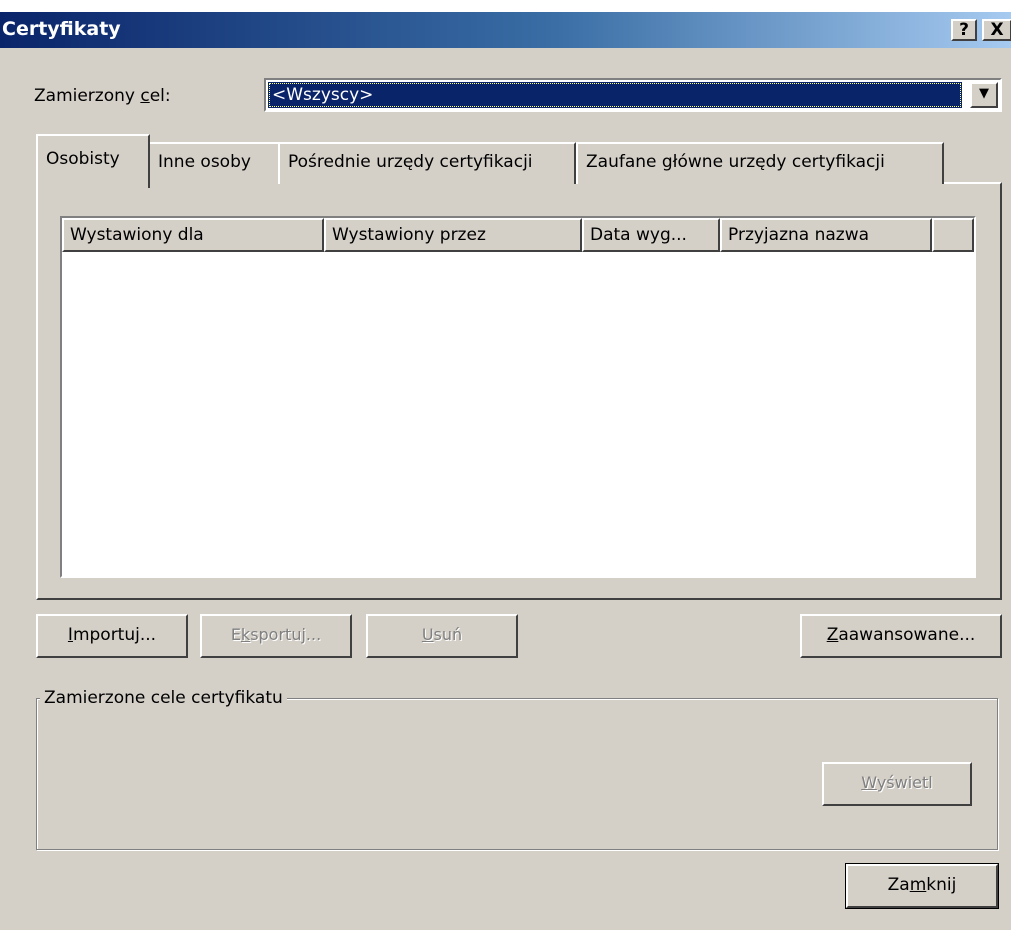 This screenshot has width=1011, height=930. Describe the element at coordinates (984, 95) in the screenshot. I see `chevron-down-icon: ▼` at that location.